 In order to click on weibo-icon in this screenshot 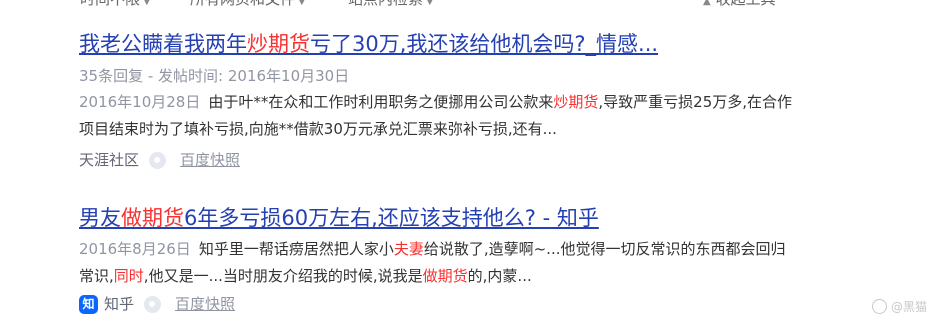, I will do `click(879, 306)`.